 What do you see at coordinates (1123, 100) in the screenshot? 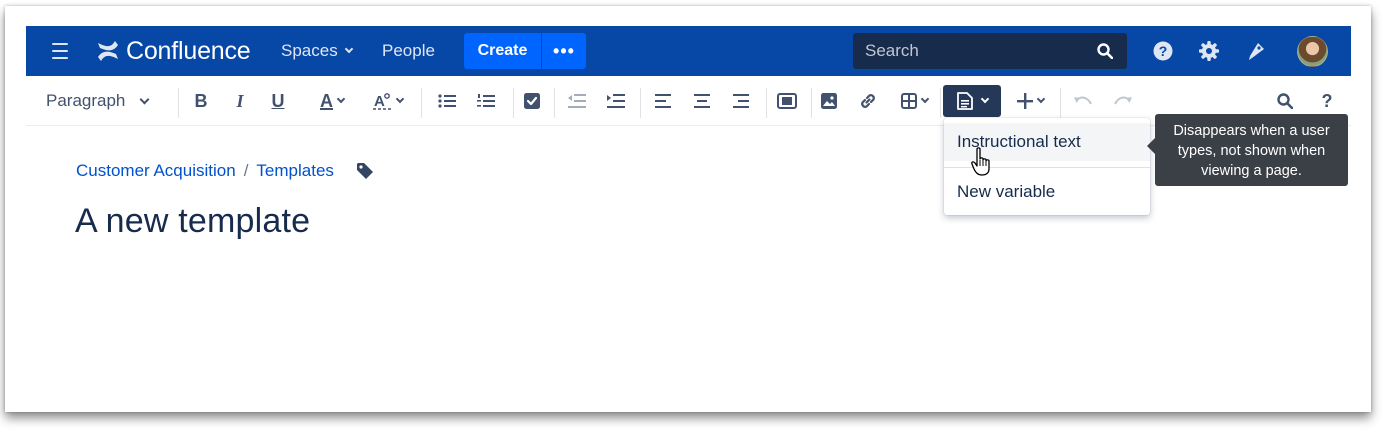
I see `redo-icon` at bounding box center [1123, 100].